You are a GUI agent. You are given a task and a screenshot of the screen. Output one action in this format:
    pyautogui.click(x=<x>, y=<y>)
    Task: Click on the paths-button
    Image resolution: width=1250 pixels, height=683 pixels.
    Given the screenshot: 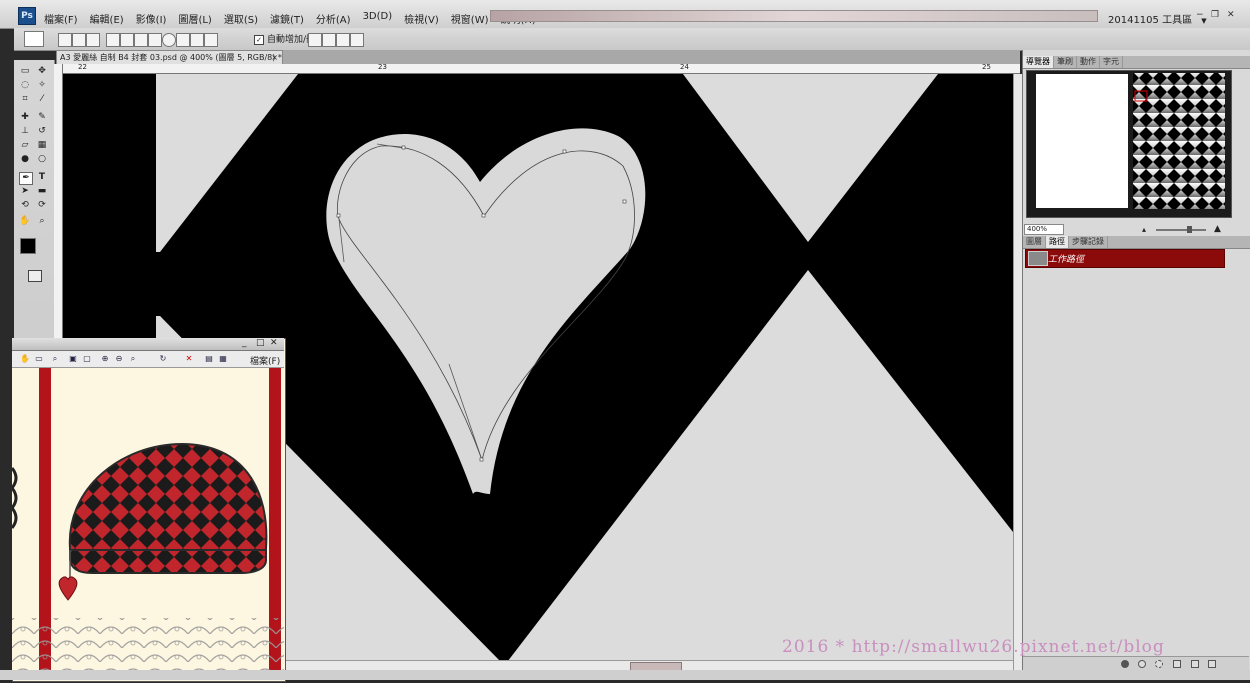 What is the action you would take?
    pyautogui.click(x=79, y=40)
    